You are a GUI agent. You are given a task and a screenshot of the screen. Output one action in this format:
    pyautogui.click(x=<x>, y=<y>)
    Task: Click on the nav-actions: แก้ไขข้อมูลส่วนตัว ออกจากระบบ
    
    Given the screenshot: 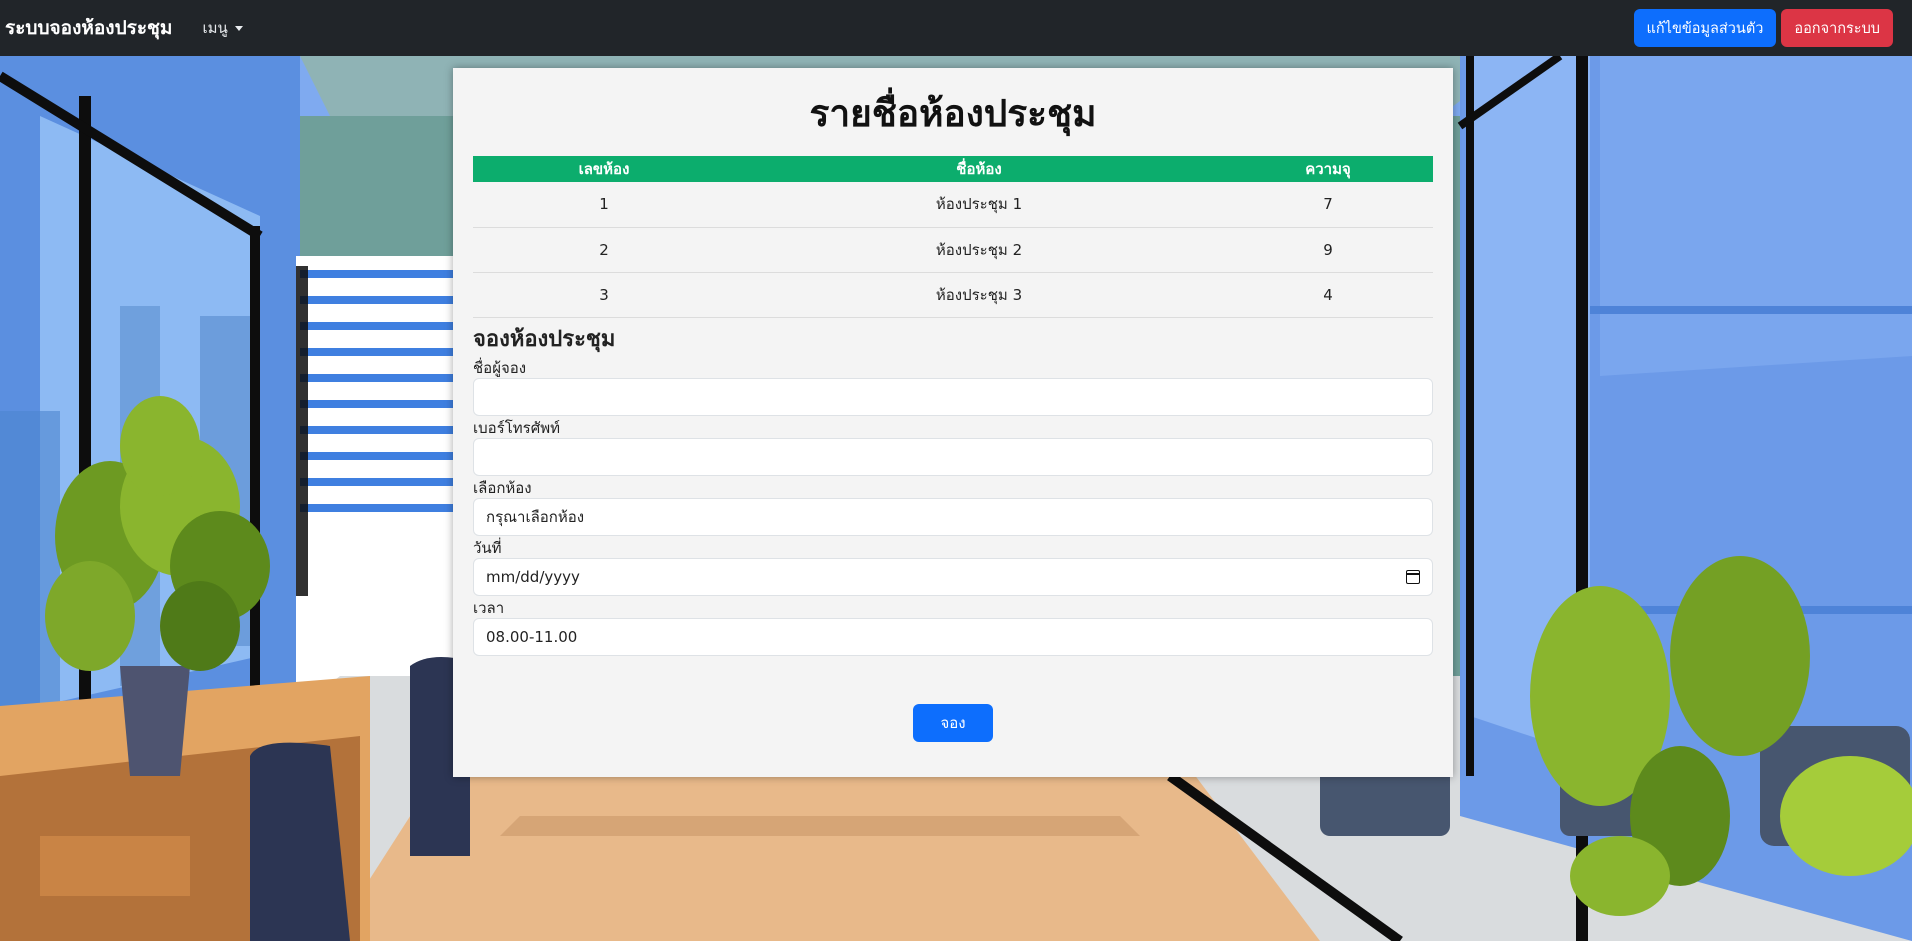 What is the action you would take?
    pyautogui.click(x=1763, y=28)
    